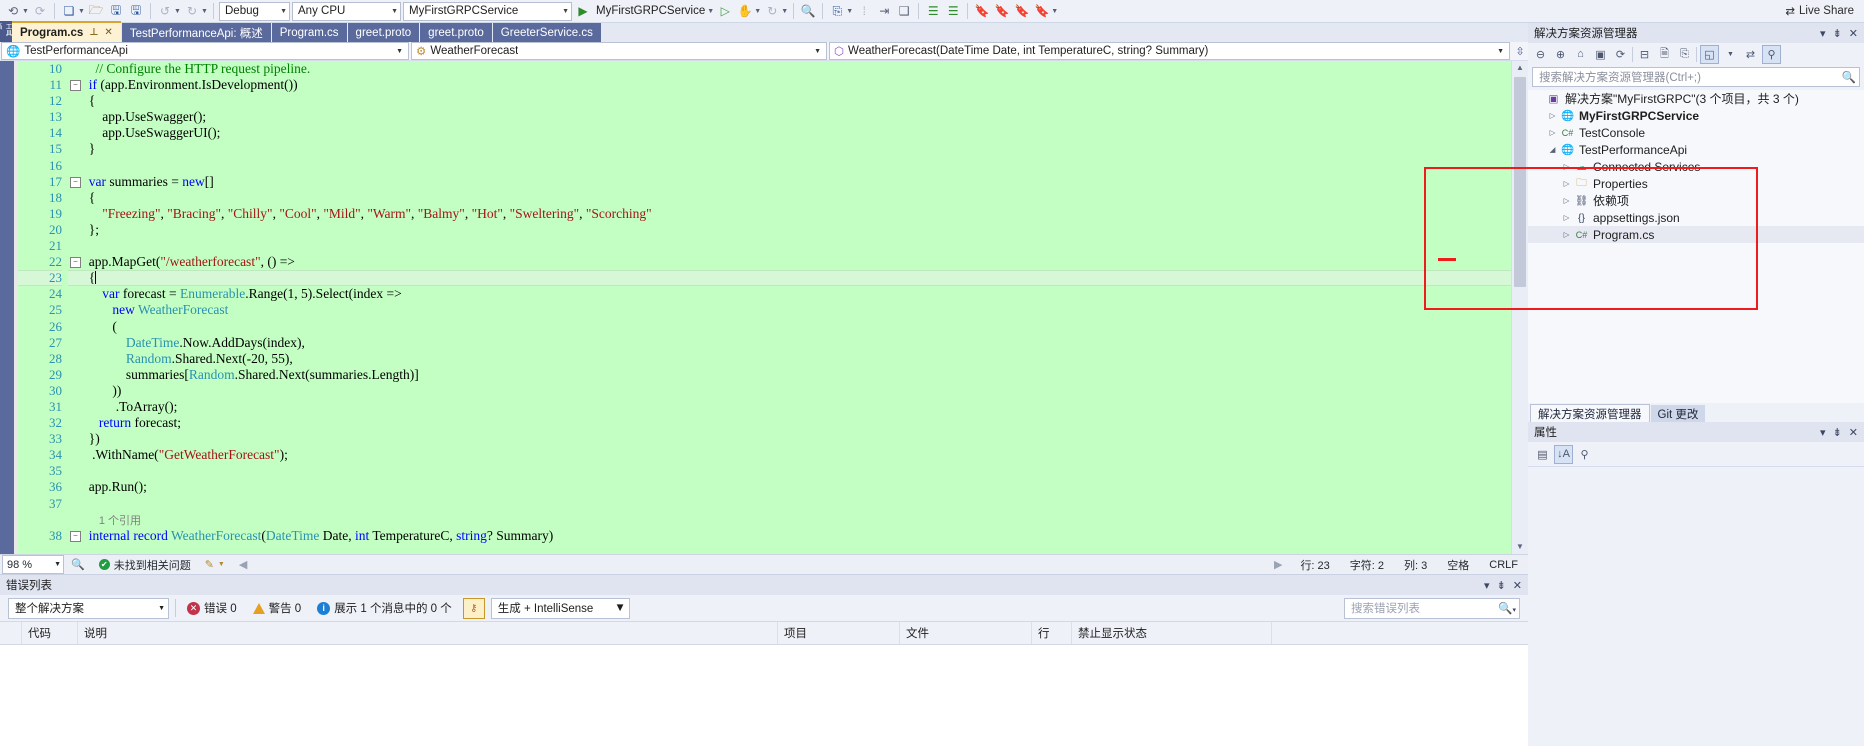  I want to click on categorized-icon: ▤, so click(1542, 454).